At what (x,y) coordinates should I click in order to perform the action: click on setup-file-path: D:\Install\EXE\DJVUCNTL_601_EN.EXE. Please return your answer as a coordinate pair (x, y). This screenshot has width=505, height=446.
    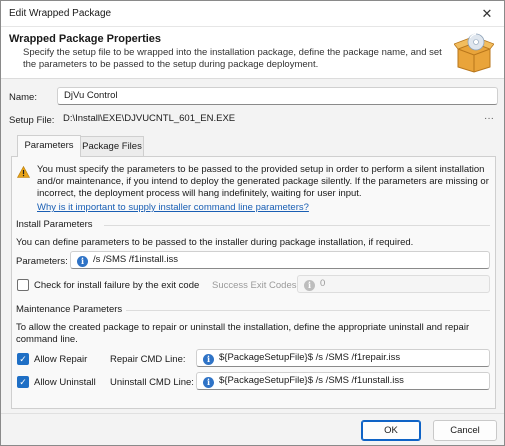
    Looking at the image, I should click on (149, 118).